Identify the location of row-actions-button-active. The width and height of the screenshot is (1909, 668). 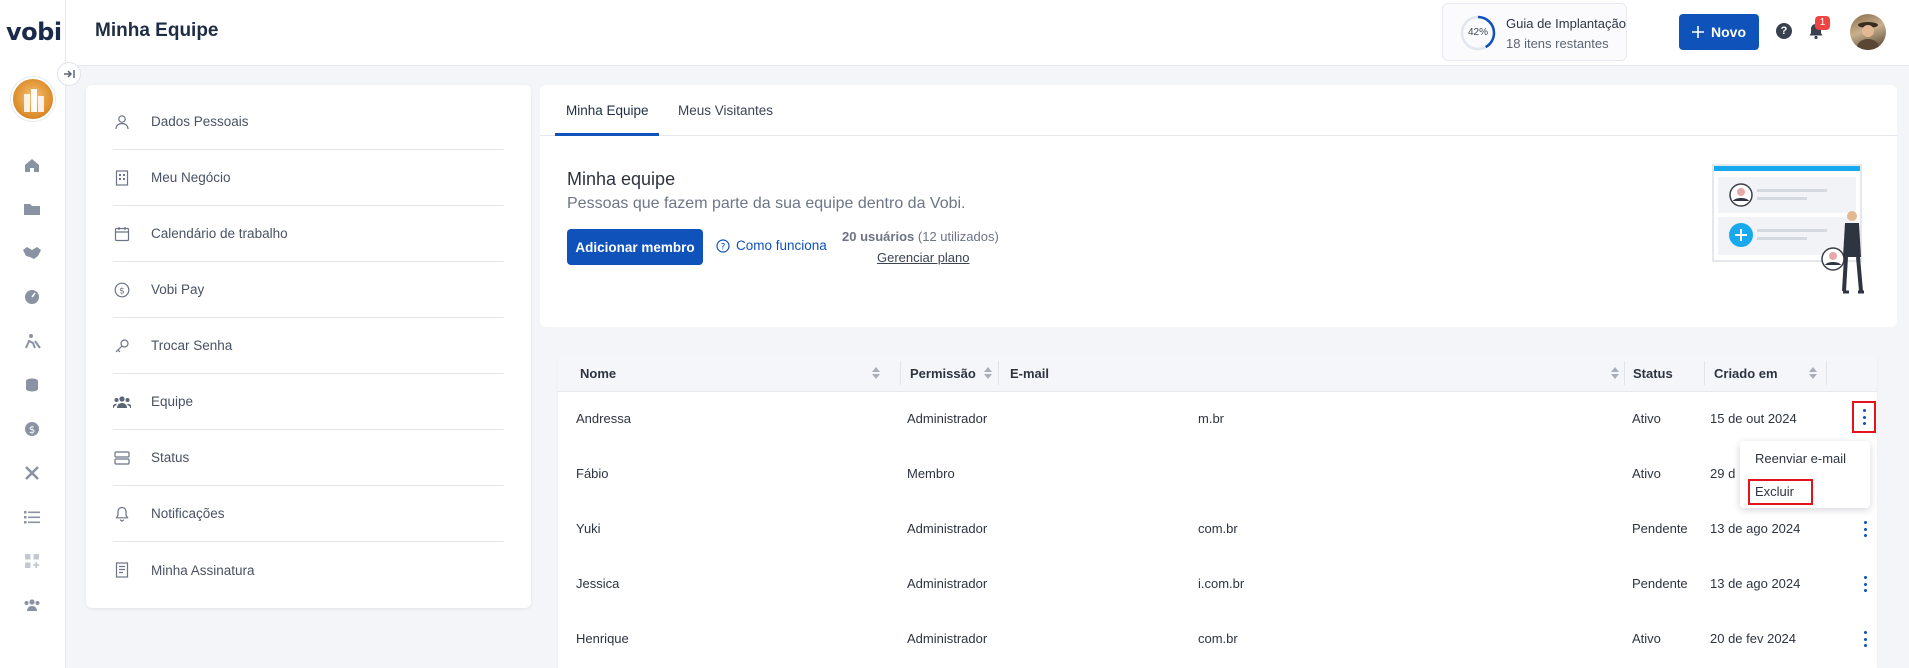
(1864, 417).